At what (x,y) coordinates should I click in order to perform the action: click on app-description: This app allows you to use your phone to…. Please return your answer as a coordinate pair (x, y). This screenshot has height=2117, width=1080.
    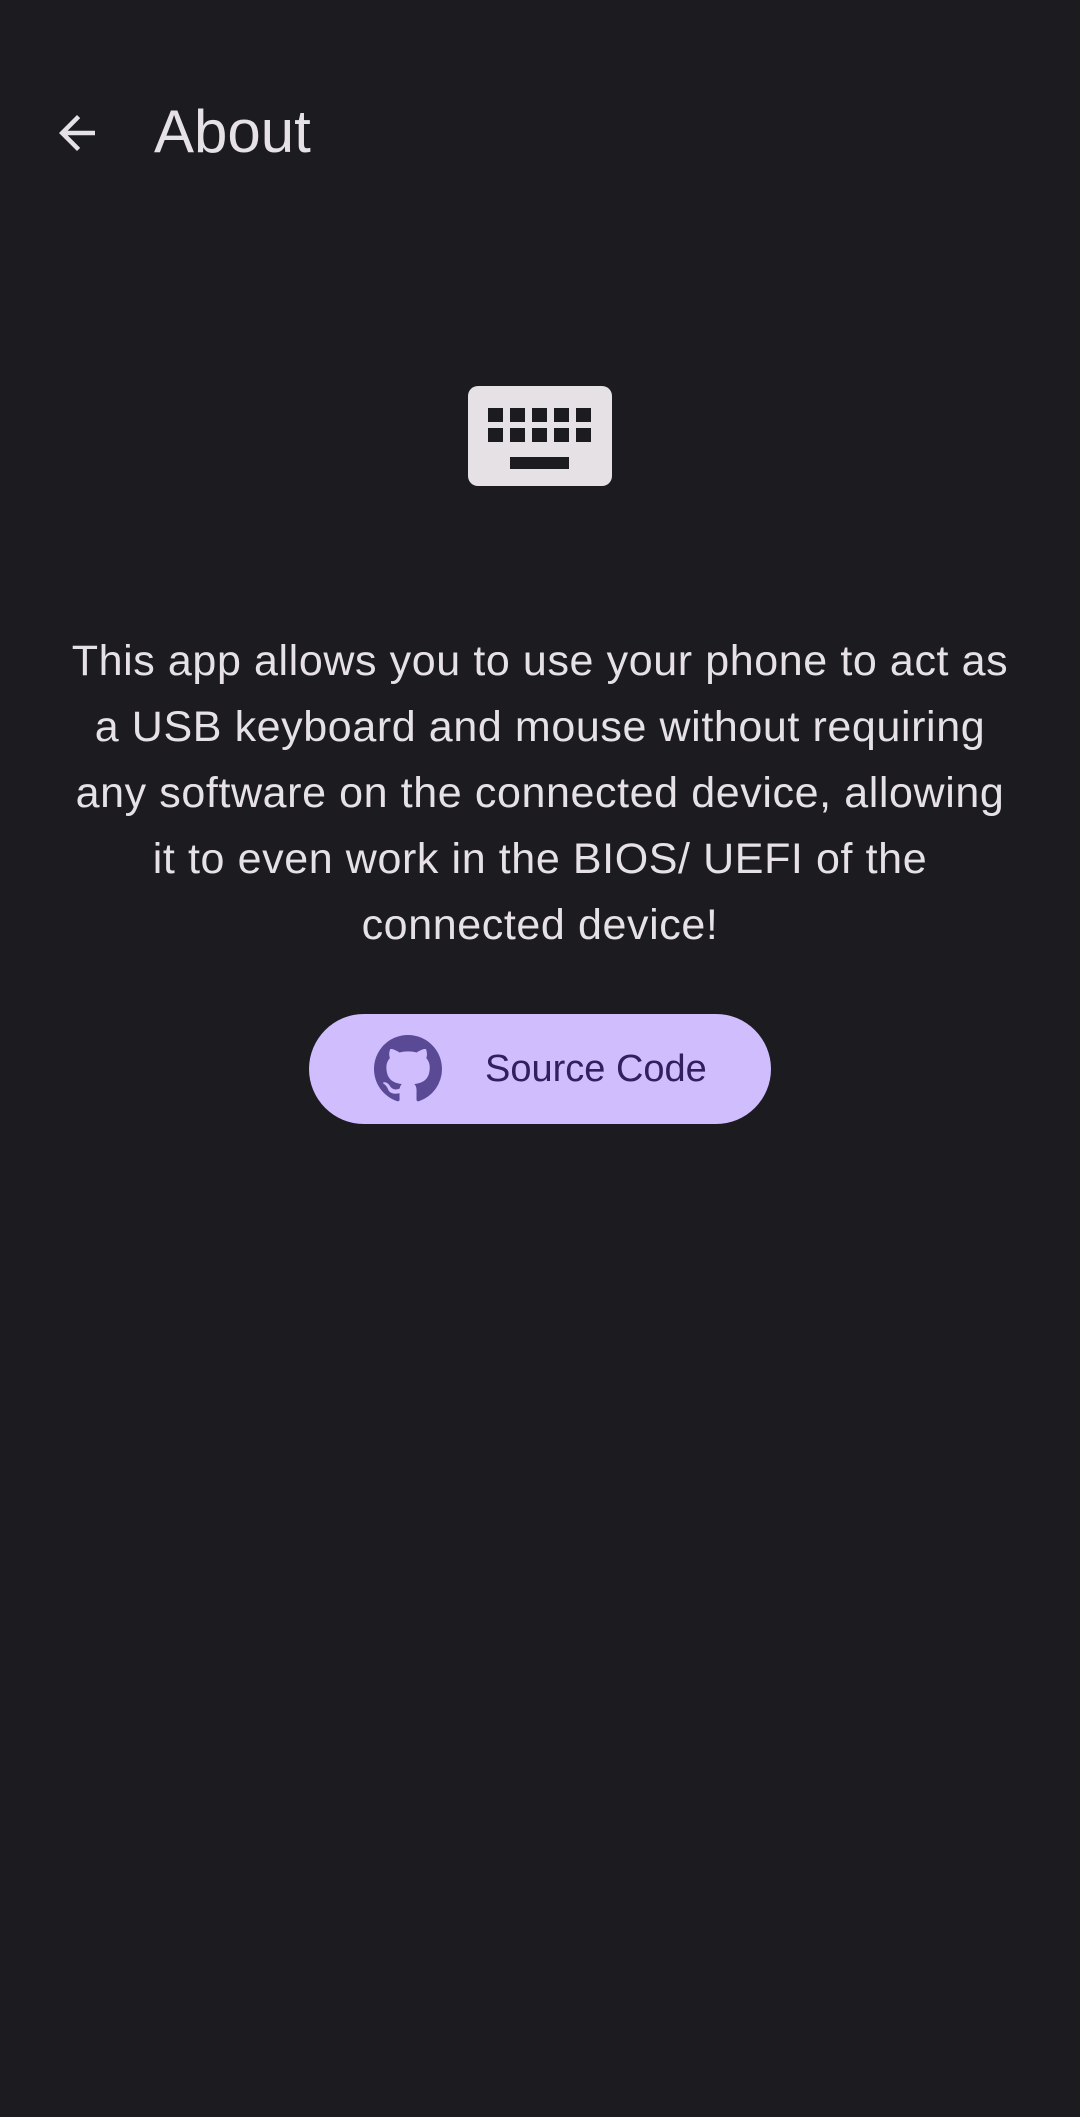
    Looking at the image, I should click on (540, 793).